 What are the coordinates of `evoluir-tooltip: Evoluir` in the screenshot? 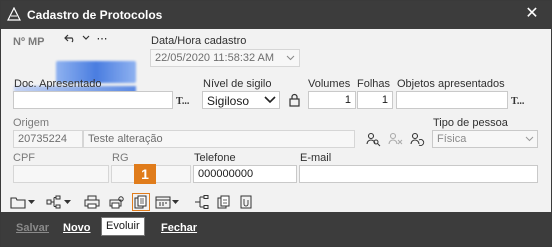 It's located at (123, 226).